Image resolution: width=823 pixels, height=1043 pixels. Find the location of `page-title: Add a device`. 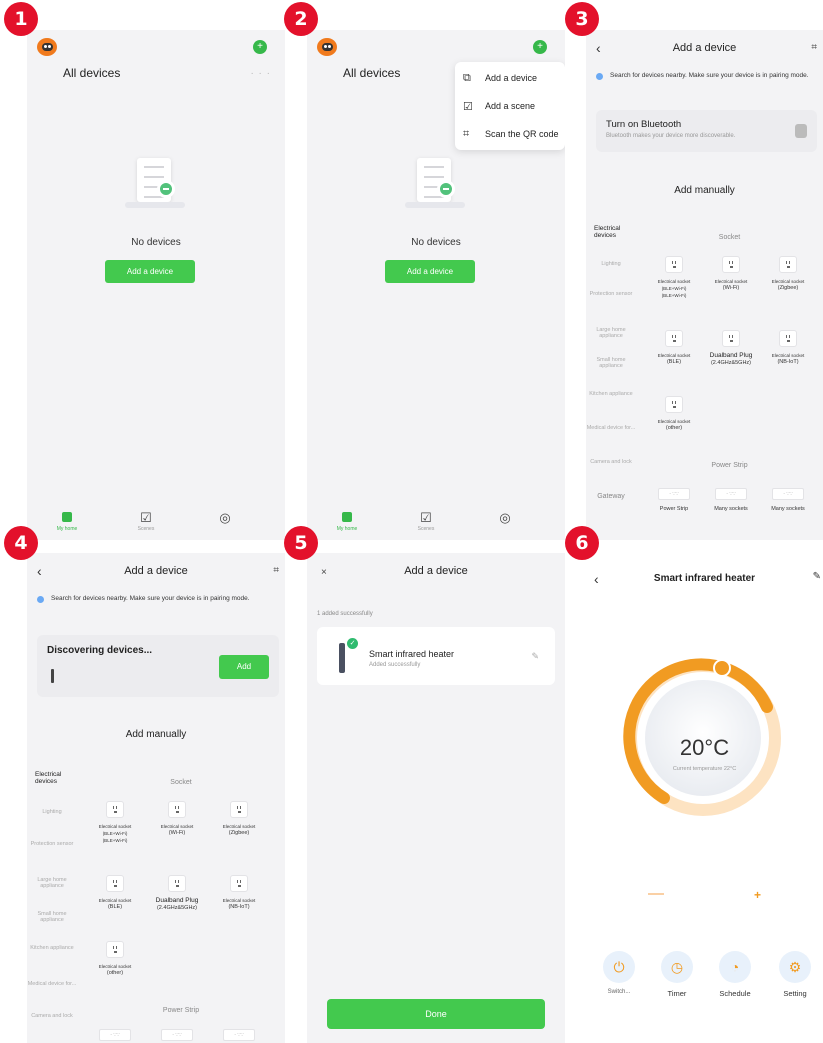

page-title: Add a device is located at coordinates (156, 571).